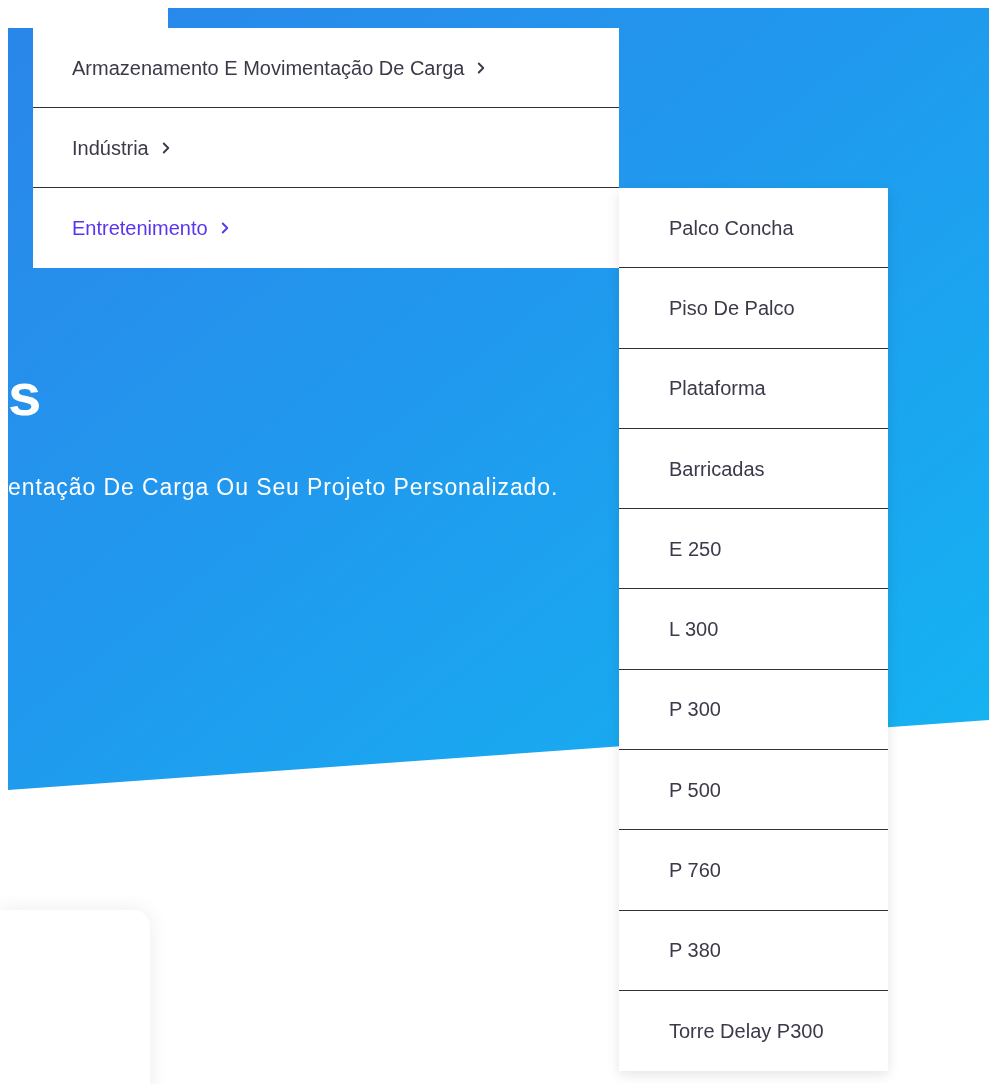 This screenshot has height=1084, width=989. What do you see at coordinates (753, 790) in the screenshot?
I see `submenu-item: P 500` at bounding box center [753, 790].